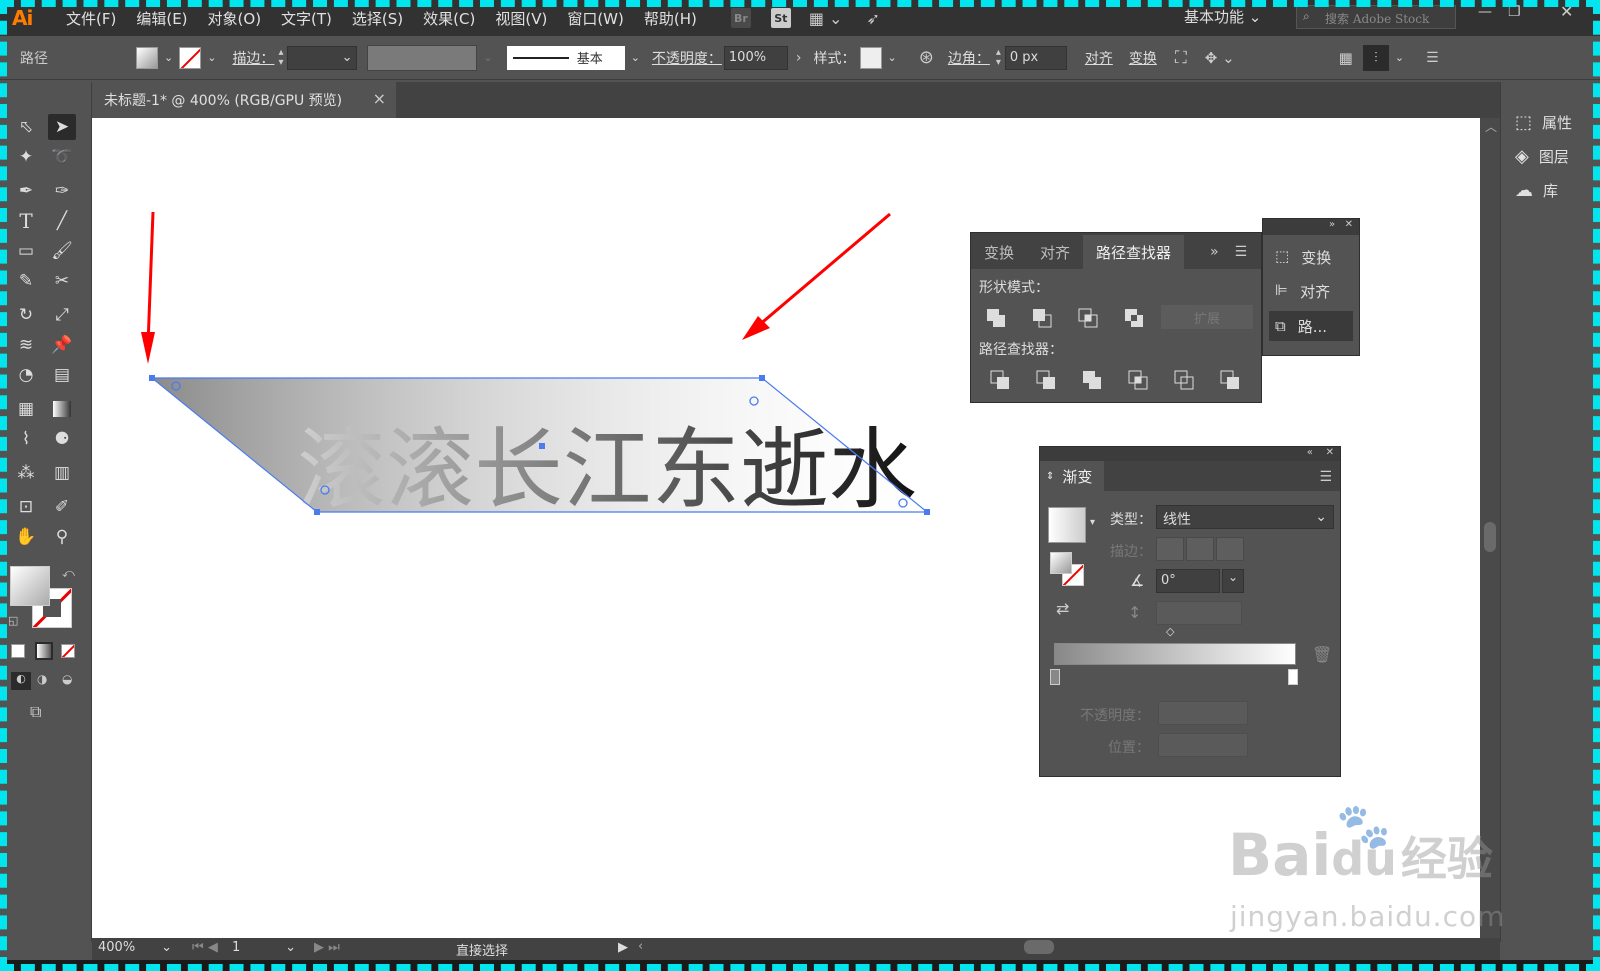 The height and width of the screenshot is (971, 1600). What do you see at coordinates (1181, 58) in the screenshot?
I see `isolate-icon: ⛶` at bounding box center [1181, 58].